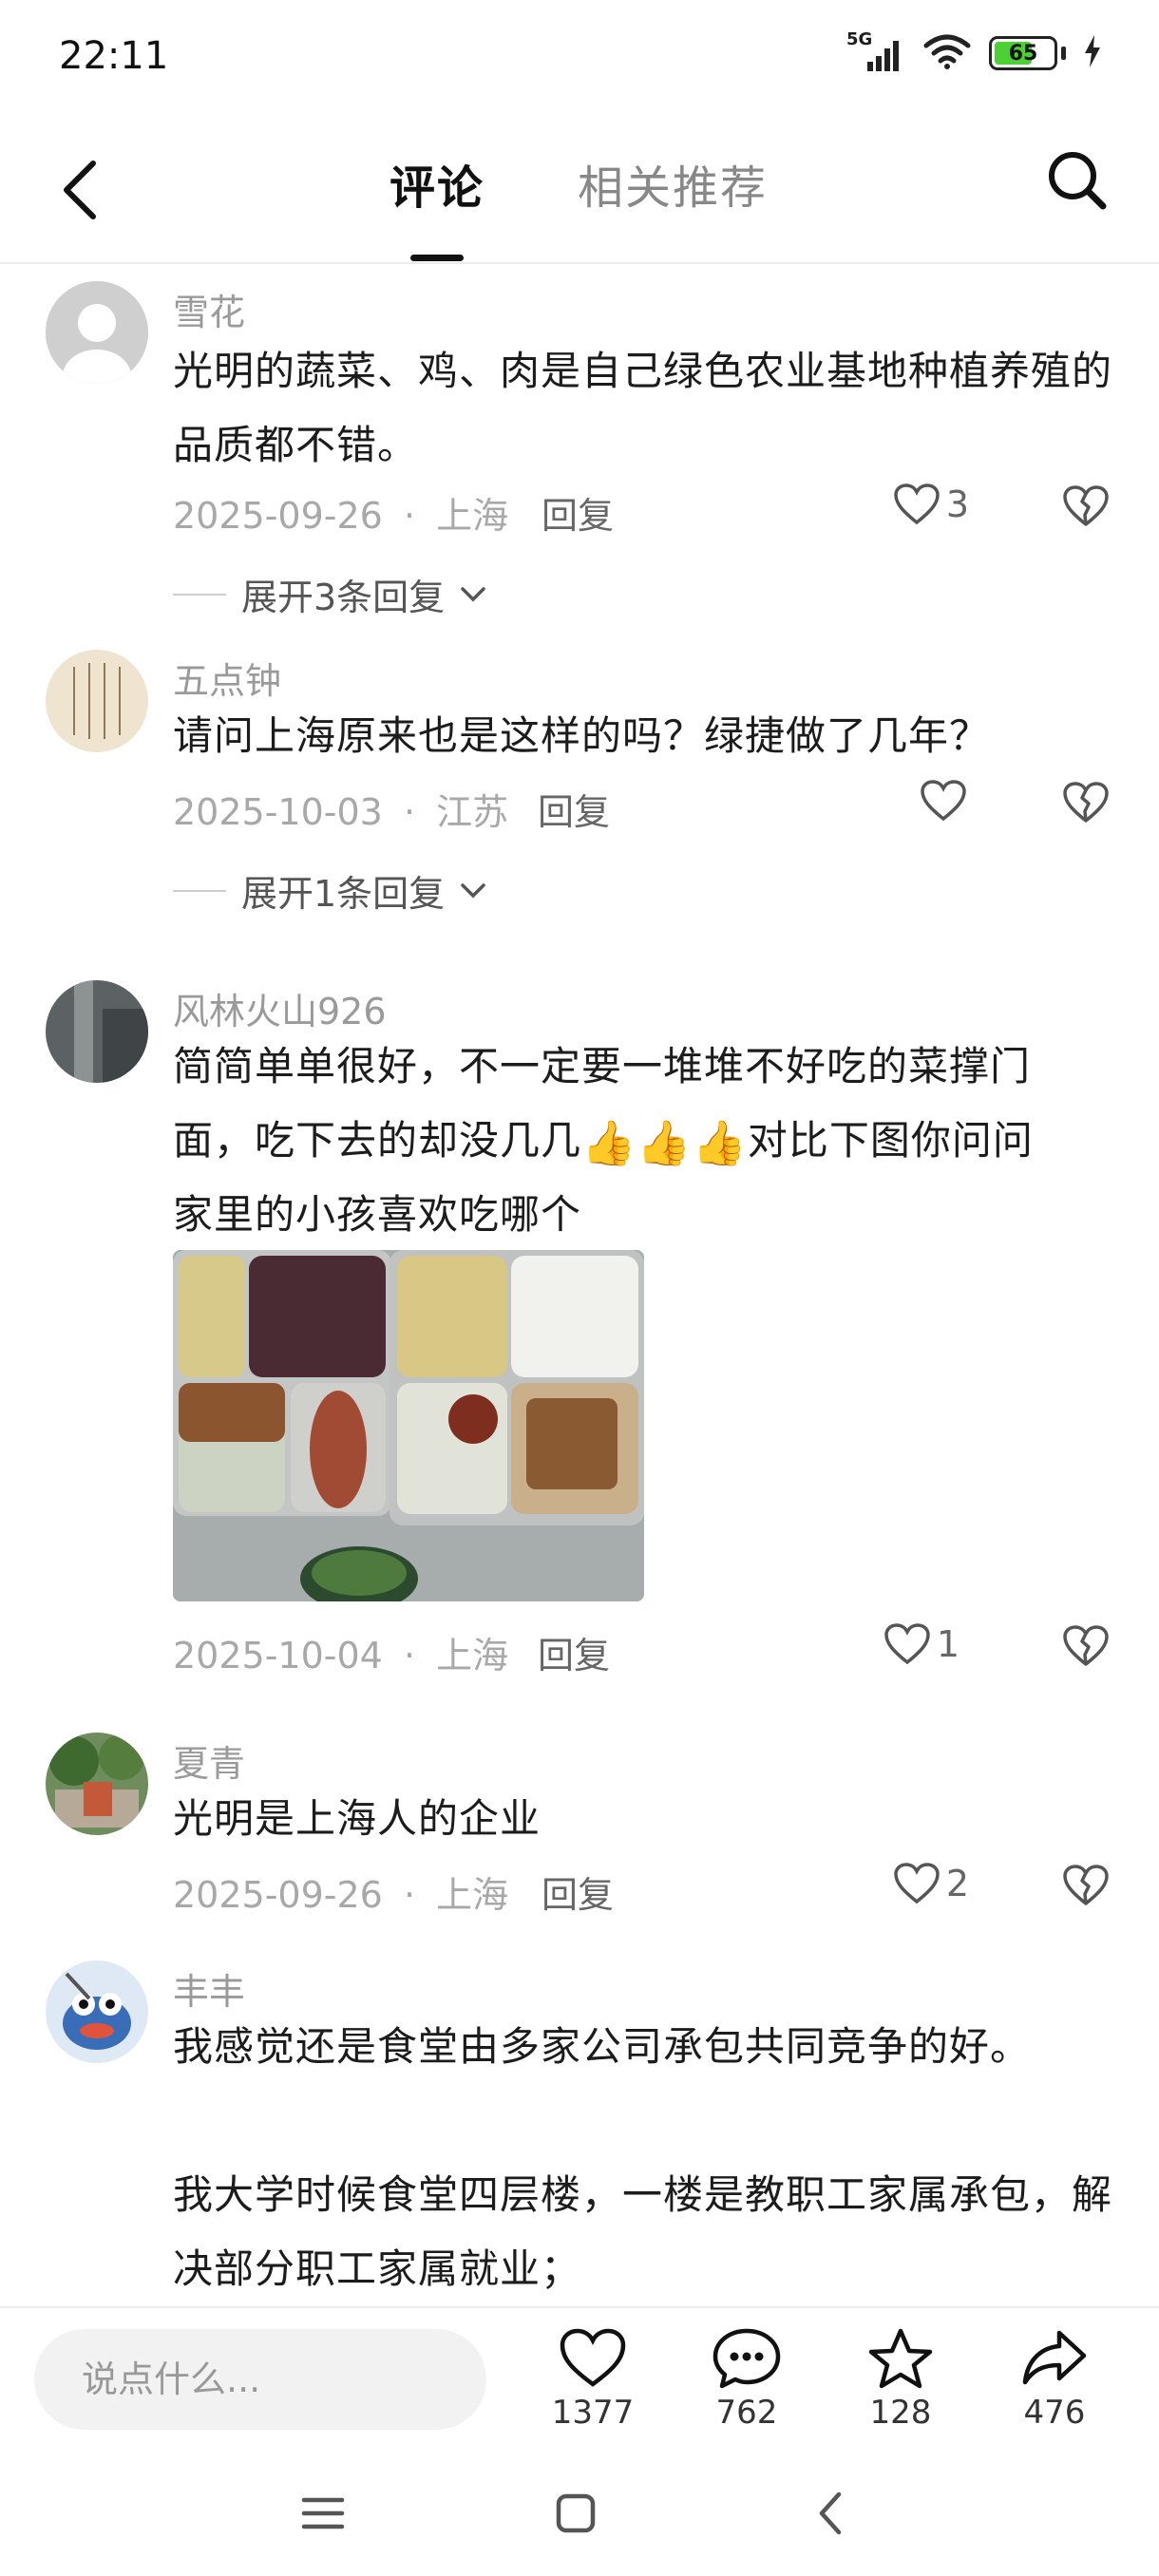 The width and height of the screenshot is (1159, 2576). What do you see at coordinates (900, 2413) in the screenshot?
I see `favorite-count: 128` at bounding box center [900, 2413].